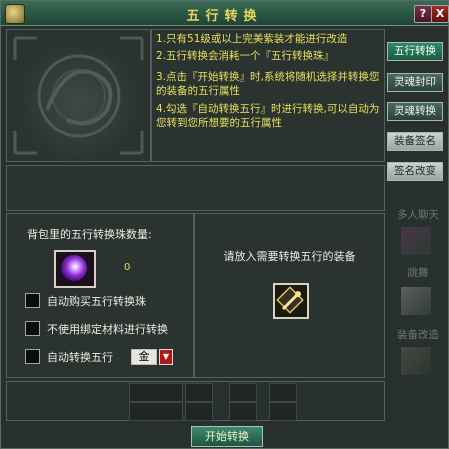  I want to click on dragon-emblem-icon, so click(78, 95).